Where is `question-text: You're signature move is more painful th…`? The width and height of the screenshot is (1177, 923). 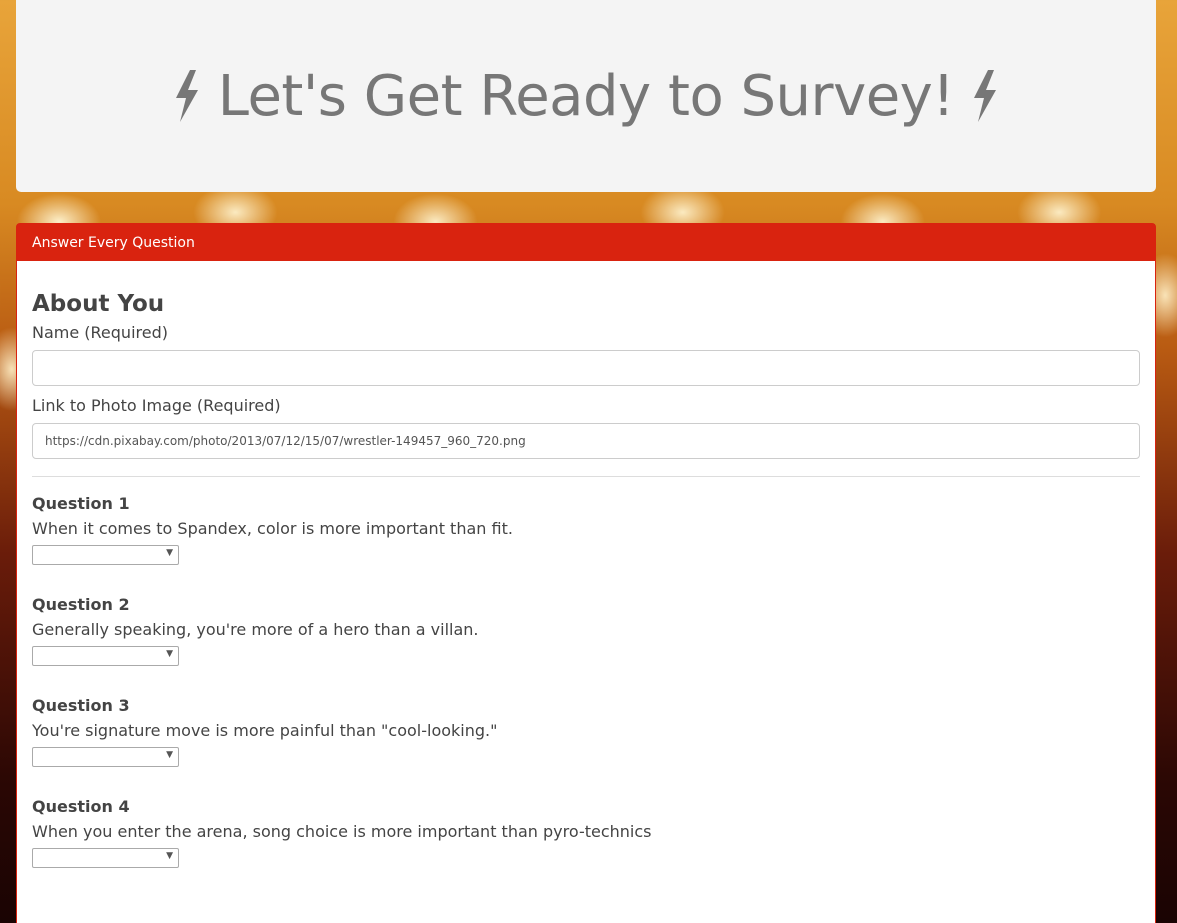 question-text: You're signature move is more painful th… is located at coordinates (265, 730).